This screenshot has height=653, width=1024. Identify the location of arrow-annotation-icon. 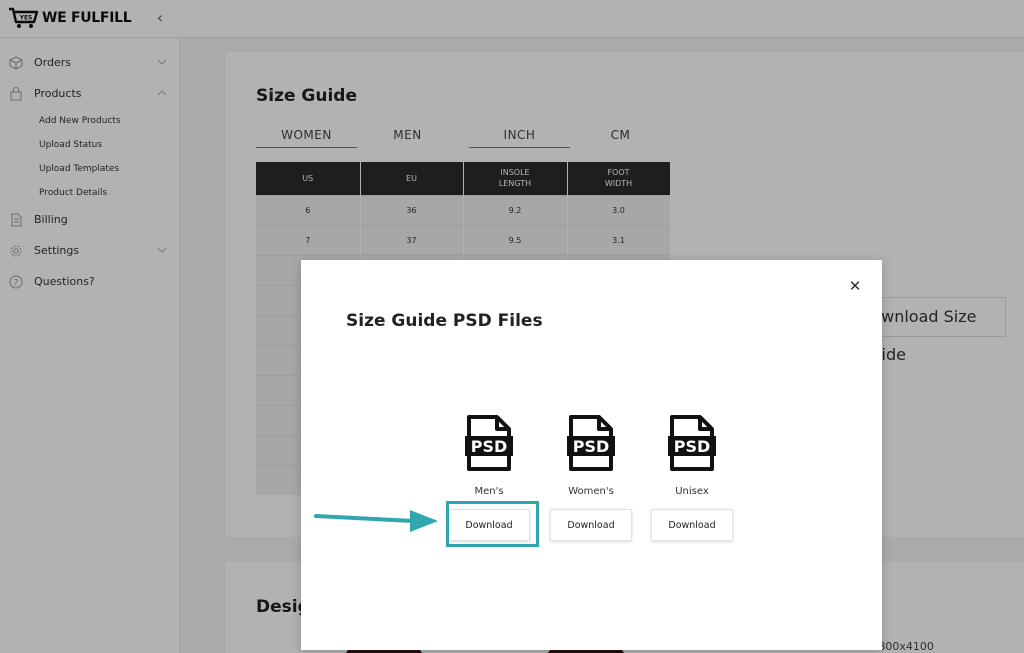
(376, 521).